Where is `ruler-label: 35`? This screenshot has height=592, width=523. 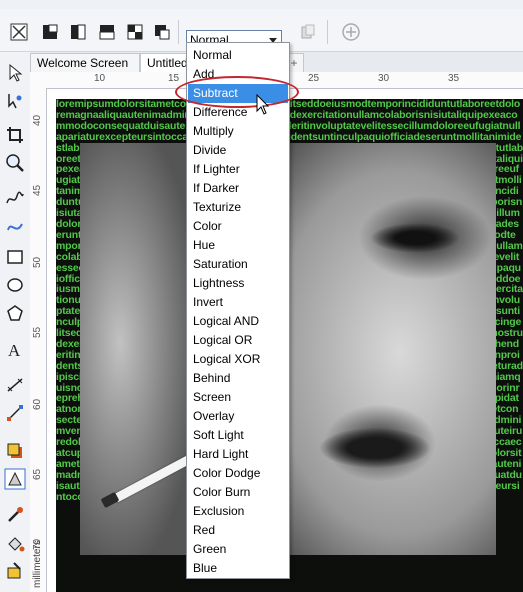 ruler-label: 35 is located at coordinates (454, 78).